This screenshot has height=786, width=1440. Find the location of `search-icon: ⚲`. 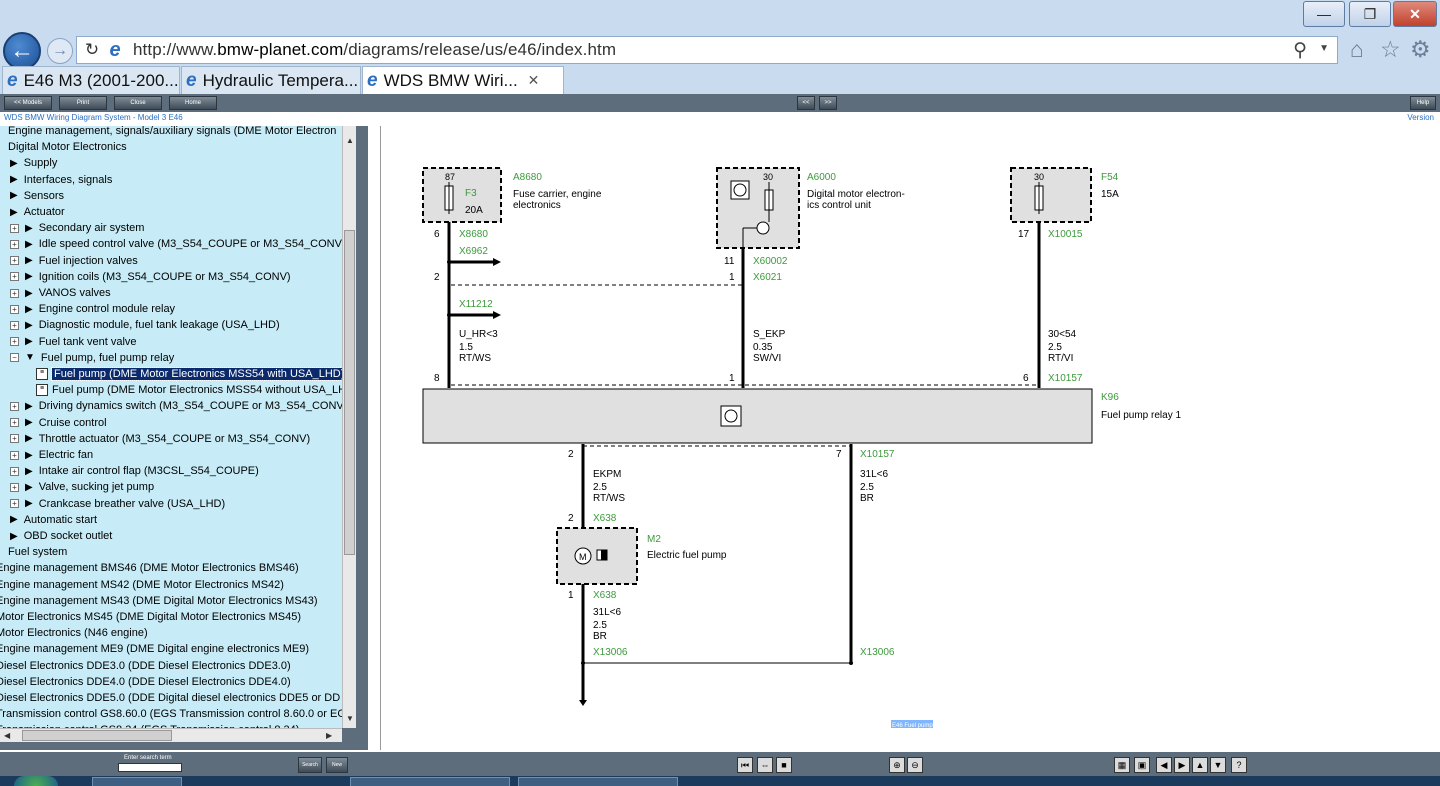

search-icon: ⚲ is located at coordinates (1300, 50).